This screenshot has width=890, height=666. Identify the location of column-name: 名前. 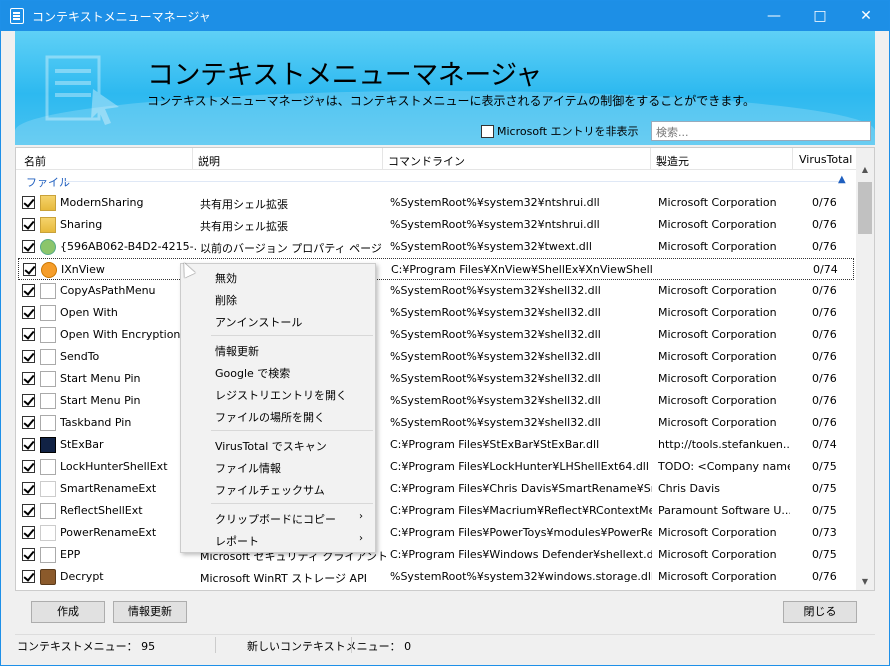
(35, 161).